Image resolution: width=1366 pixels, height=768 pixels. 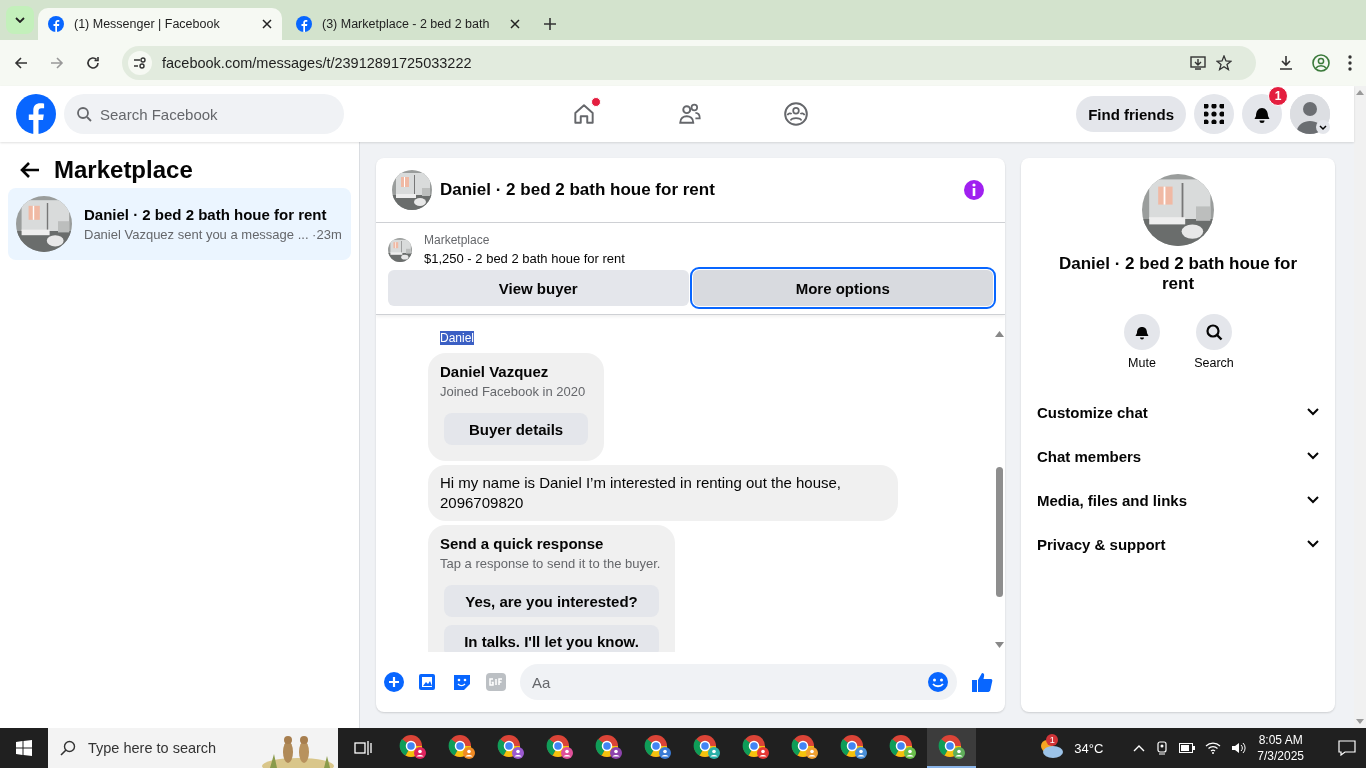 I want to click on listing-title: $1,250 - 2 bed 2 bath houe for rent, so click(x=524, y=258).